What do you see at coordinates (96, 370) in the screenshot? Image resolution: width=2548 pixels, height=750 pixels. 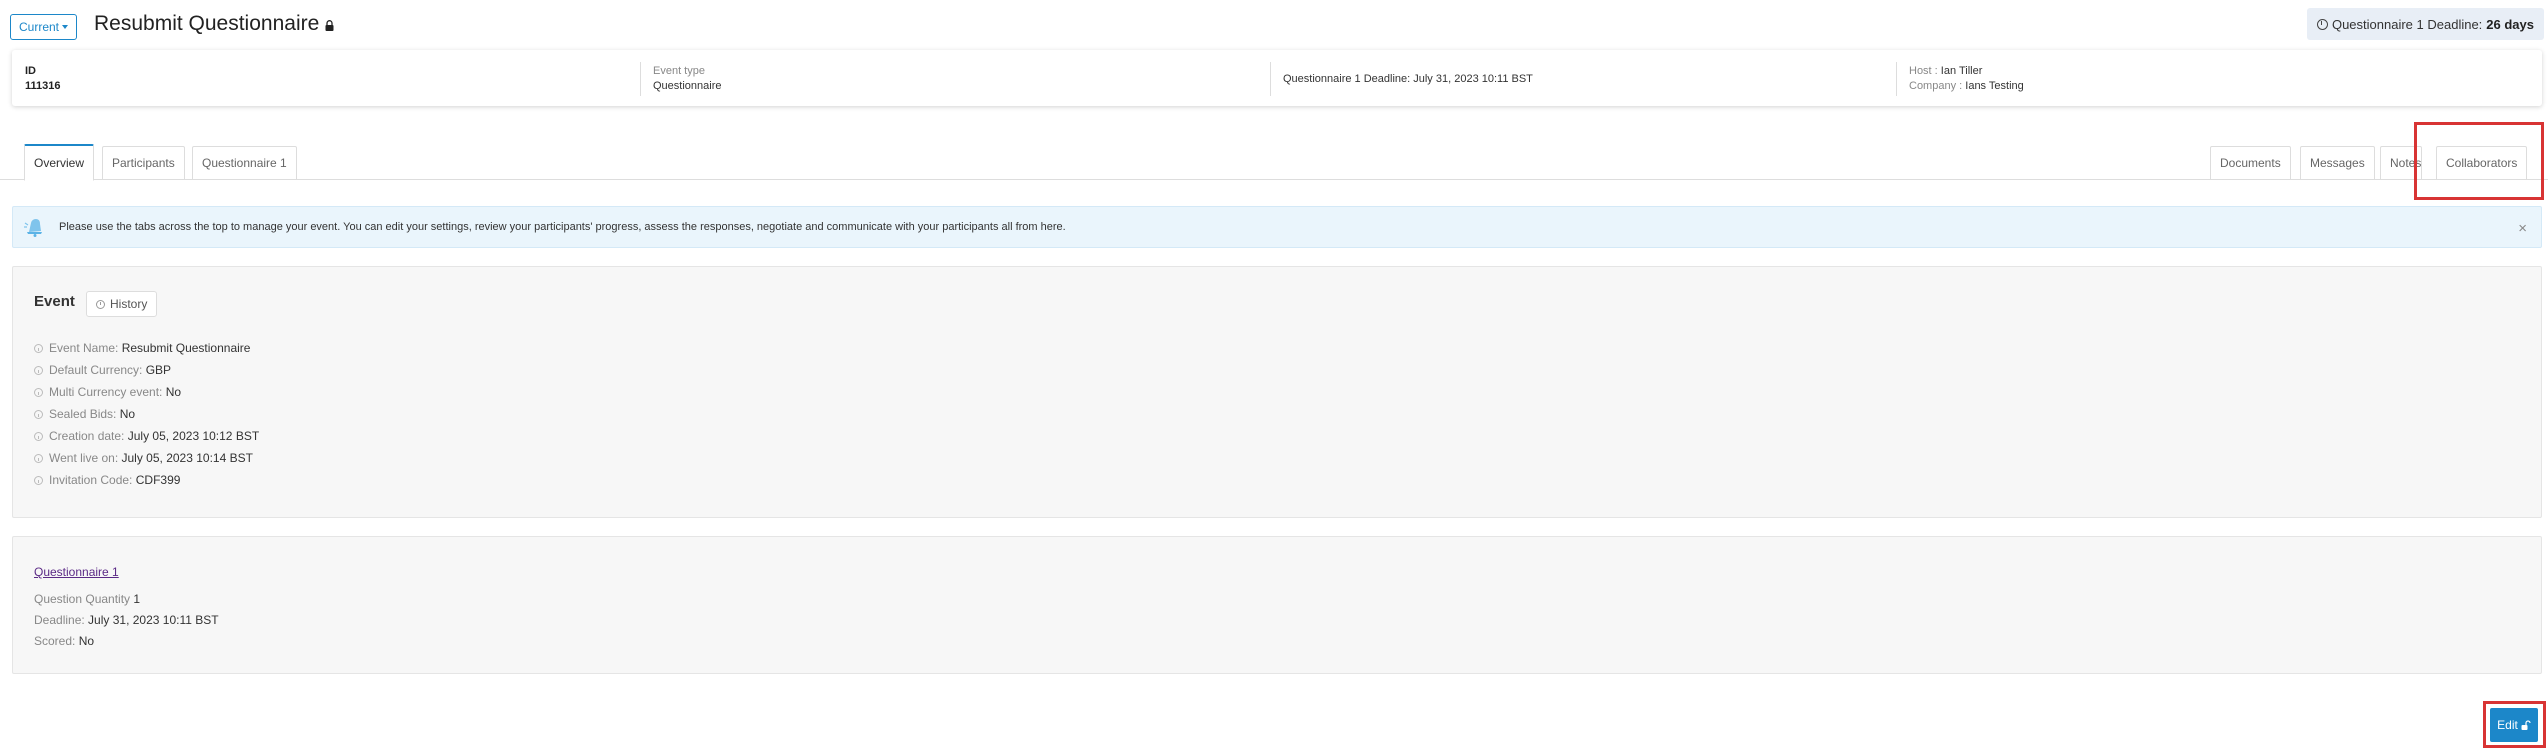 I see `detail-label: Default Currency:` at bounding box center [96, 370].